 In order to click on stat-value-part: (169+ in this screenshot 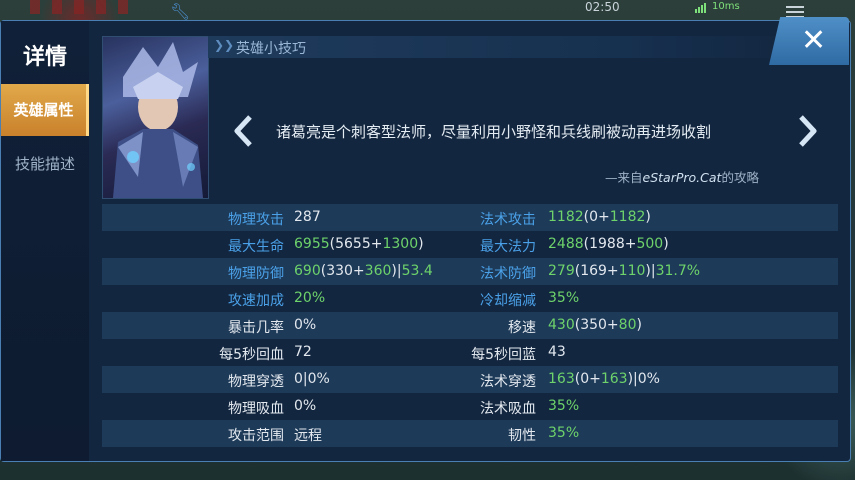, I will do `click(596, 271)`.